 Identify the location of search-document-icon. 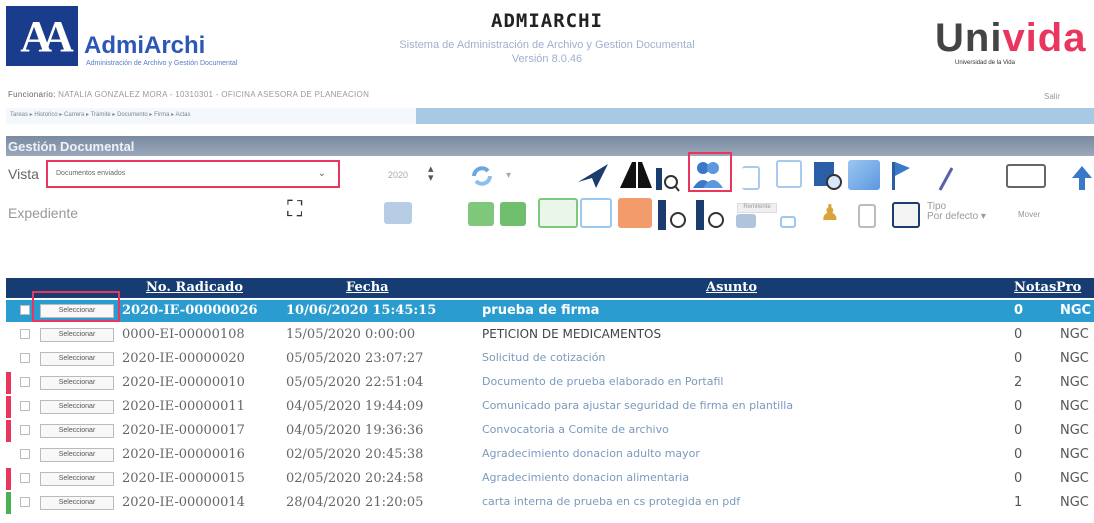
(667, 179).